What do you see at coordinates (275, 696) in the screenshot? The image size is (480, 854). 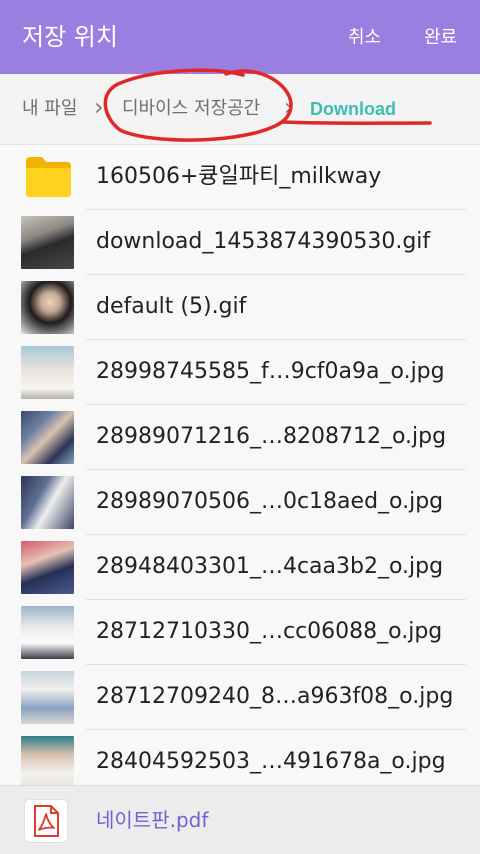 I see `file-name: 28712709240_8…a963f08_o.jpg` at bounding box center [275, 696].